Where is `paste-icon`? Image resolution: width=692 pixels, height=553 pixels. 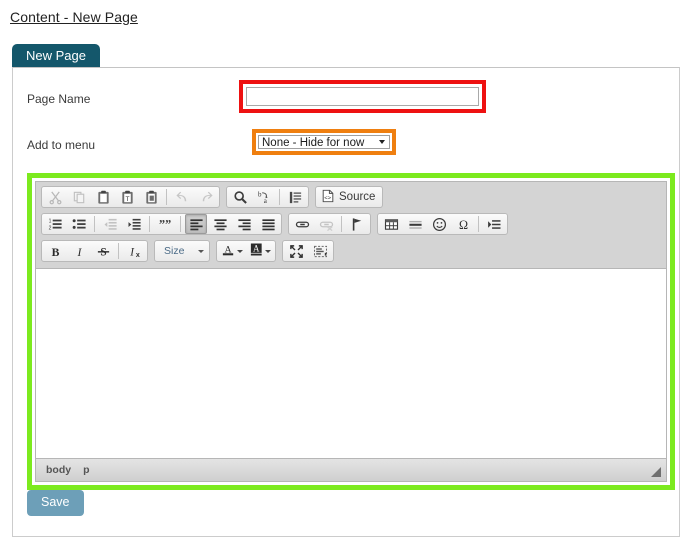 paste-icon is located at coordinates (103, 197).